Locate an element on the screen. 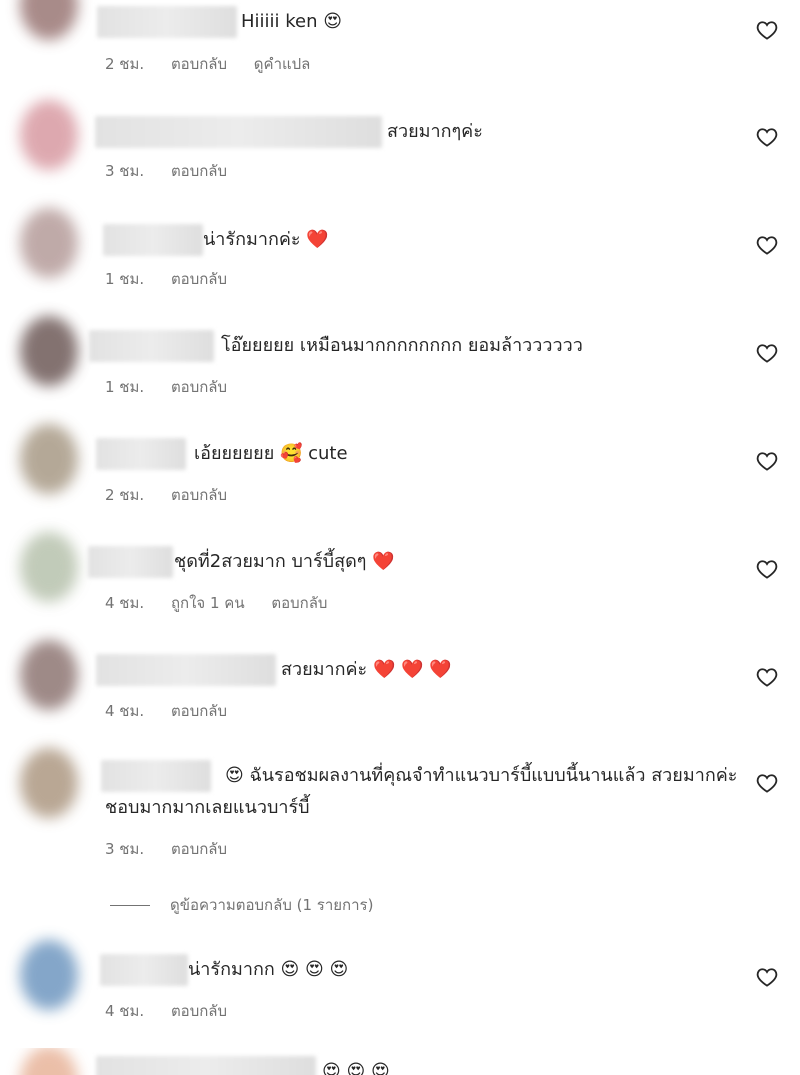 The image size is (800, 1075). comment-text: สวยมากค่ะ ❤️ ❤️ ❤️ is located at coordinates (366, 669).